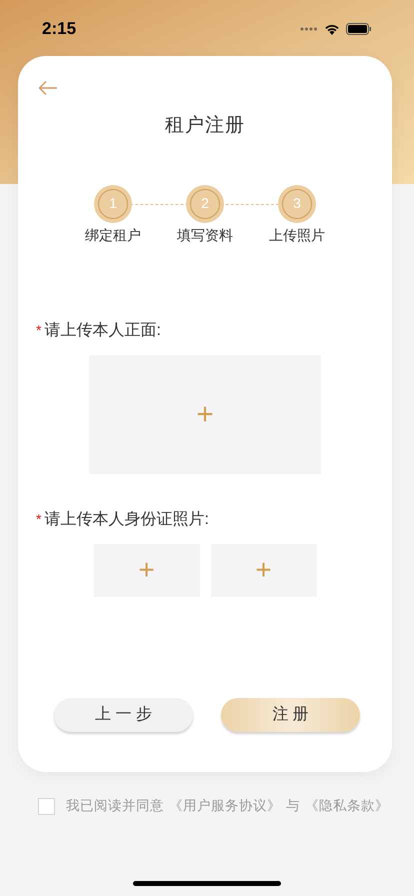  What do you see at coordinates (309, 29) in the screenshot?
I see `signal-icon` at bounding box center [309, 29].